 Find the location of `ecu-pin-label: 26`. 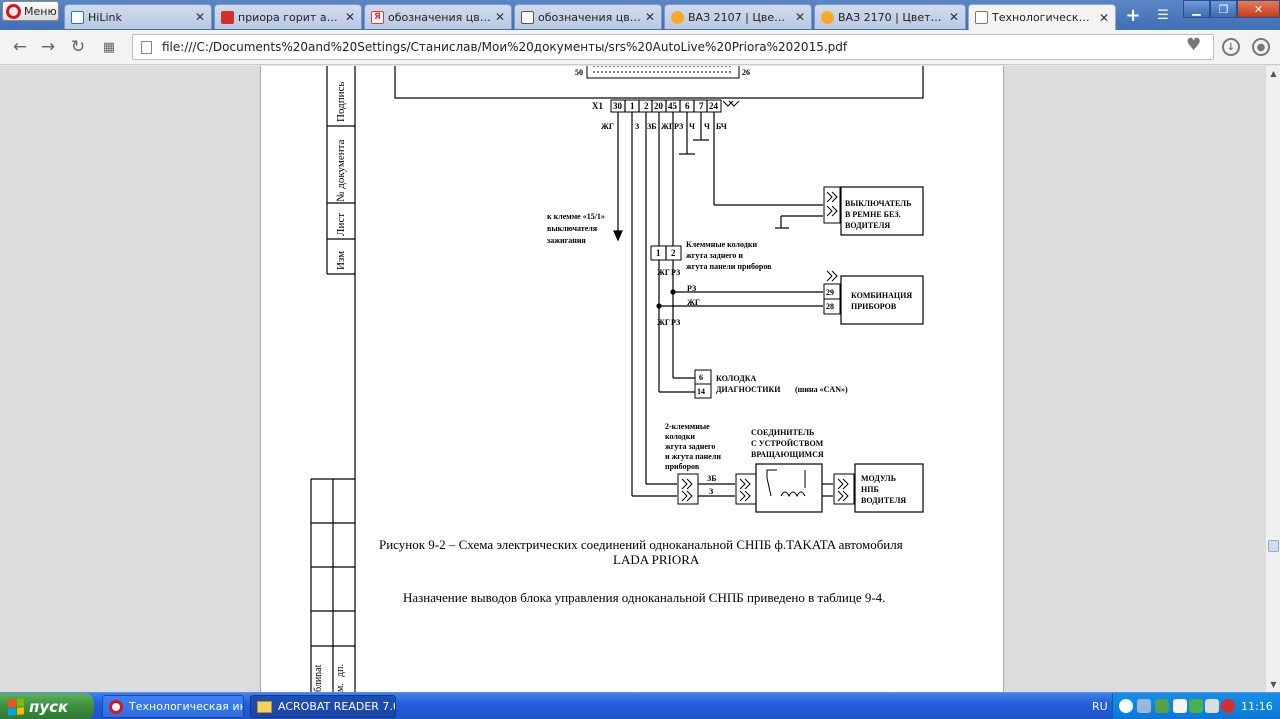

ecu-pin-label: 26 is located at coordinates (746, 72).